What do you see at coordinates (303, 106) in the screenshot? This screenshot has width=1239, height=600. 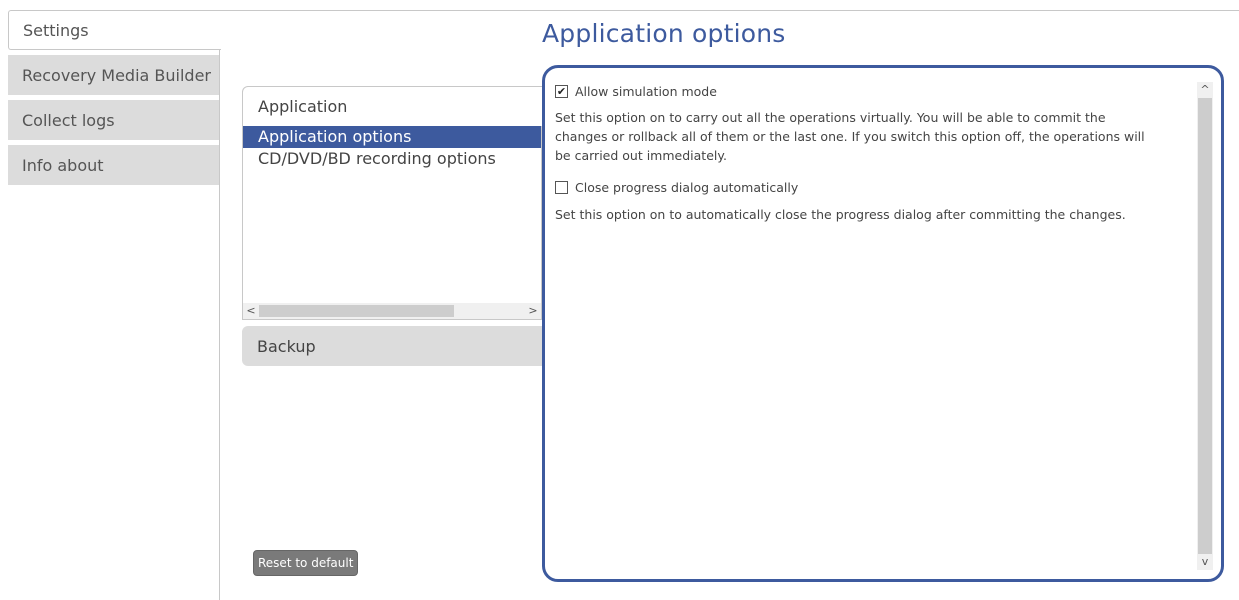 I see `group-header-application-label: Application` at bounding box center [303, 106].